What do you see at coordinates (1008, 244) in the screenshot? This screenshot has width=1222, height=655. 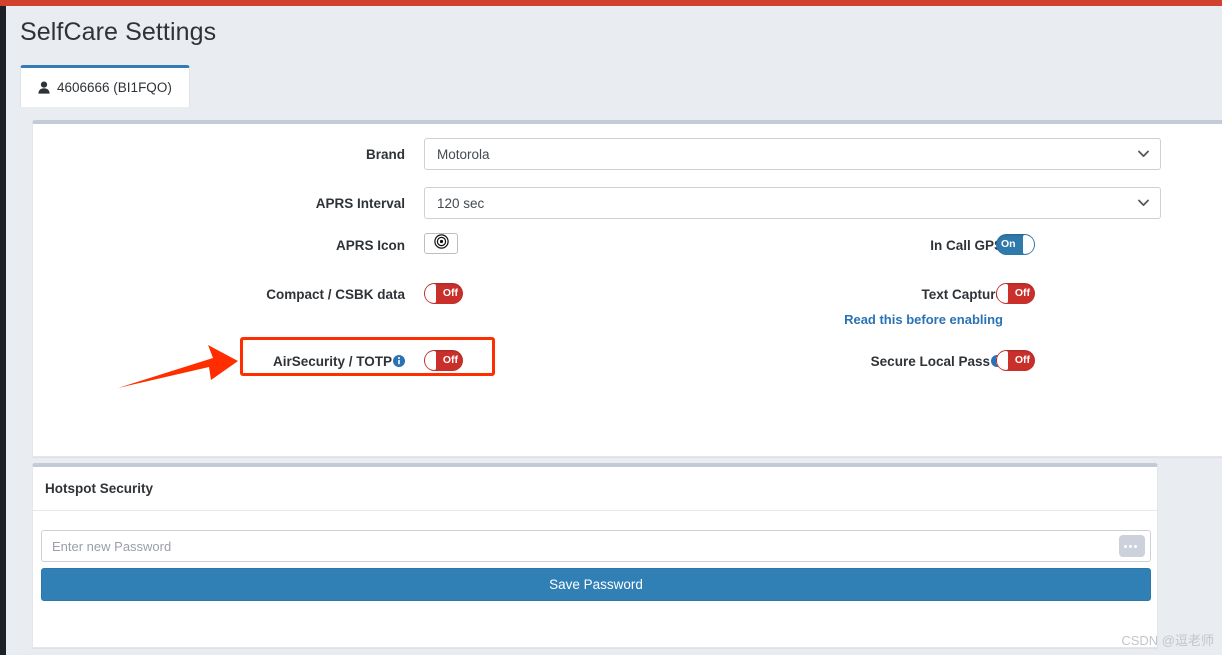 I see `in-call-gps-toggle-state: On` at bounding box center [1008, 244].